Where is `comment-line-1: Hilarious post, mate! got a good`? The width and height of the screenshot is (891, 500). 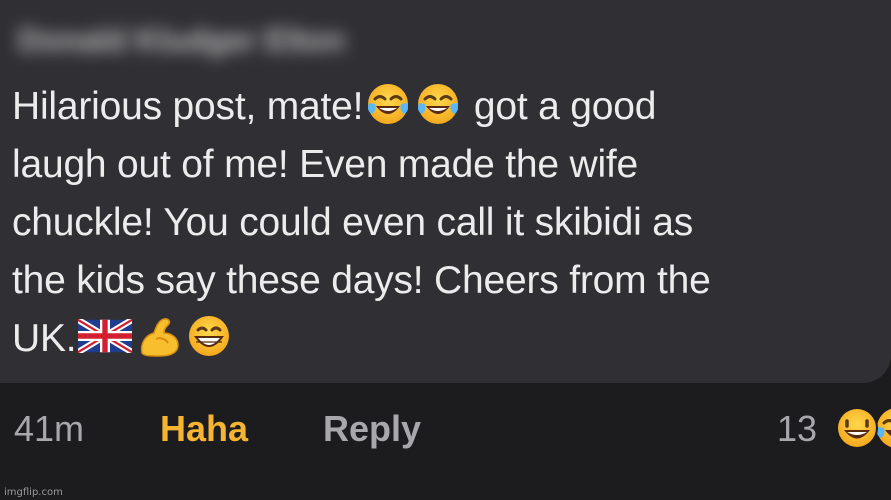
comment-line-1: Hilarious post, mate! got a good is located at coordinates (447, 107).